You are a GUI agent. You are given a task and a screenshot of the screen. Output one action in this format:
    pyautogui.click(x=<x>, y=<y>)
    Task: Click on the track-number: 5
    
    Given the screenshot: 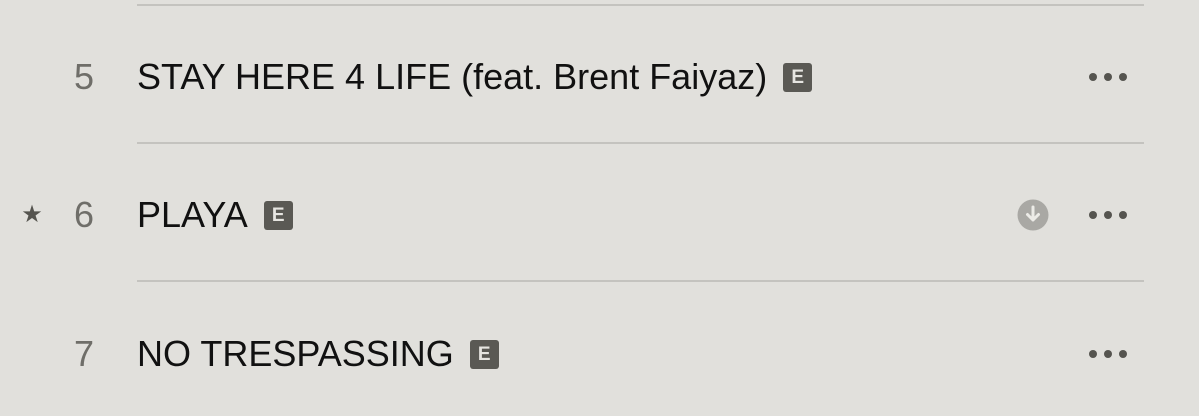 What is the action you would take?
    pyautogui.click(x=84, y=76)
    